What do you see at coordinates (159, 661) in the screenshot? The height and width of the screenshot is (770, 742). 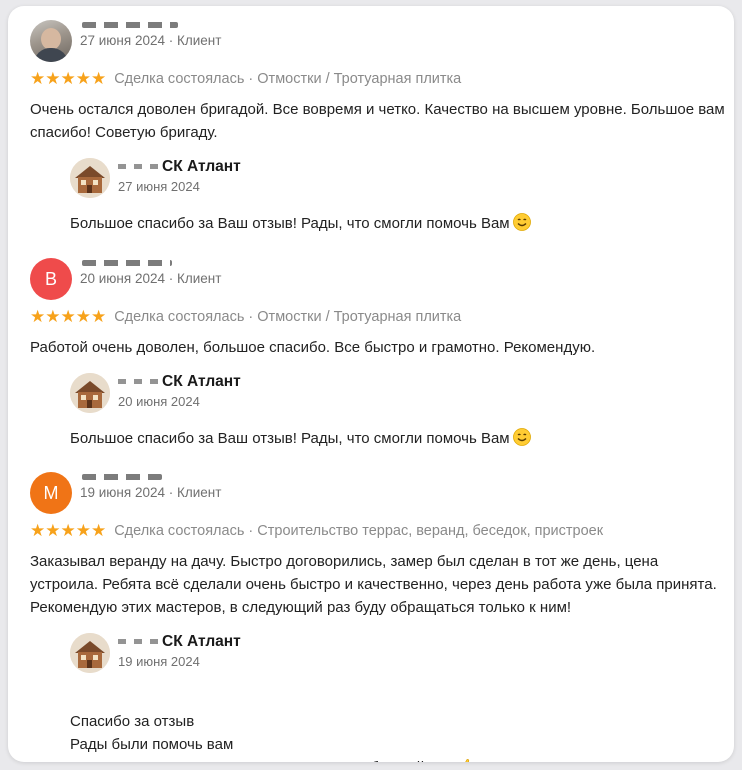 I see `reply-date: 19 июня 2024` at bounding box center [159, 661].